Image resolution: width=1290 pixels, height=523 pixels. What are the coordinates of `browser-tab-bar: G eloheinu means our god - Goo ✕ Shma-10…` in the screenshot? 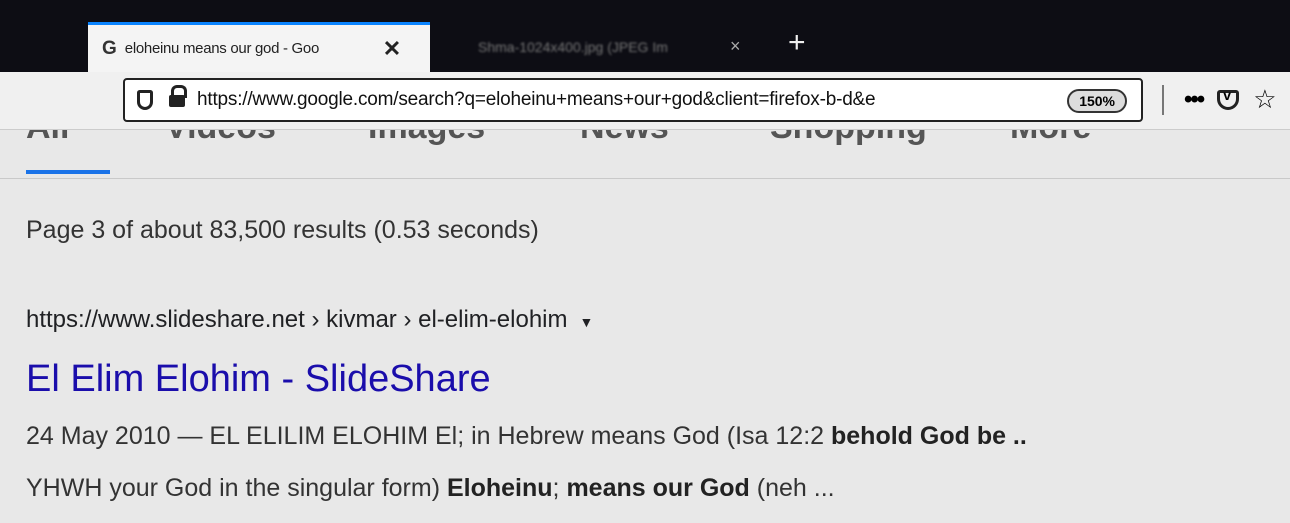 It's located at (645, 36).